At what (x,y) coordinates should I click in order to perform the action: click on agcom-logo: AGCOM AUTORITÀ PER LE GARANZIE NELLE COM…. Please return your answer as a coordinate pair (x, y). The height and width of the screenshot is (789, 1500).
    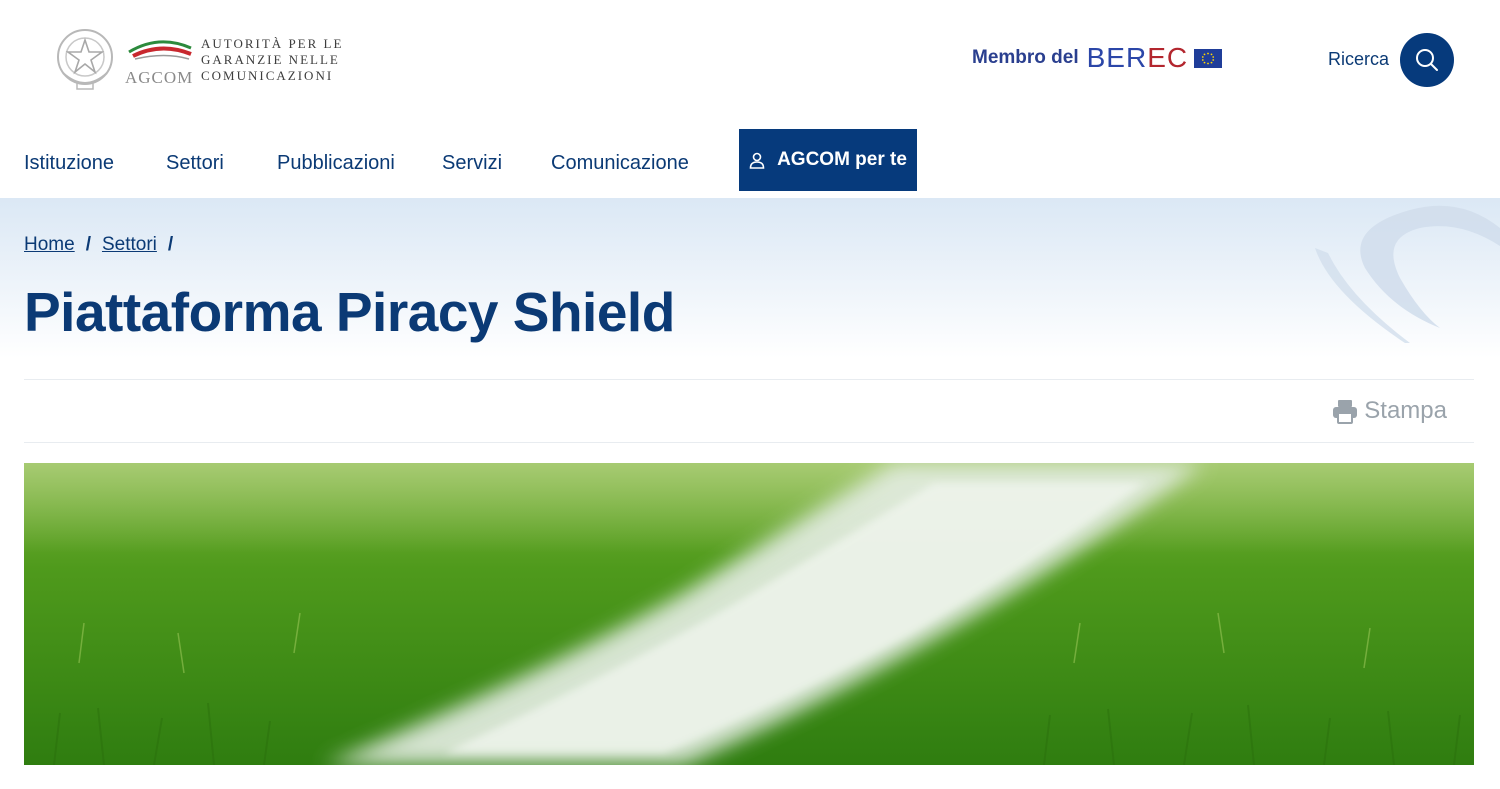
    Looking at the image, I should click on (199, 60).